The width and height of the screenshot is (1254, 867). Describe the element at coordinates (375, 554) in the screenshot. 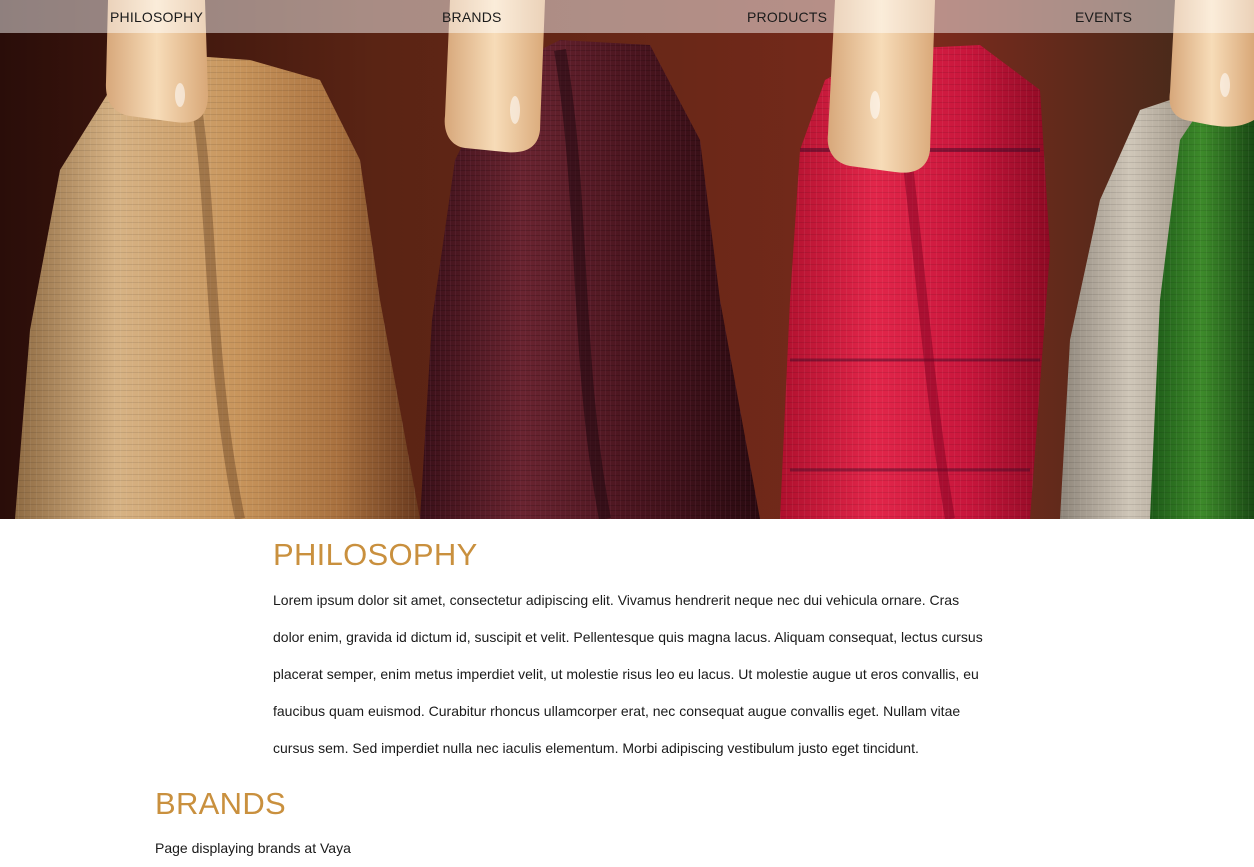

I see `philosophy-heading: PHILOSOPHY` at that location.